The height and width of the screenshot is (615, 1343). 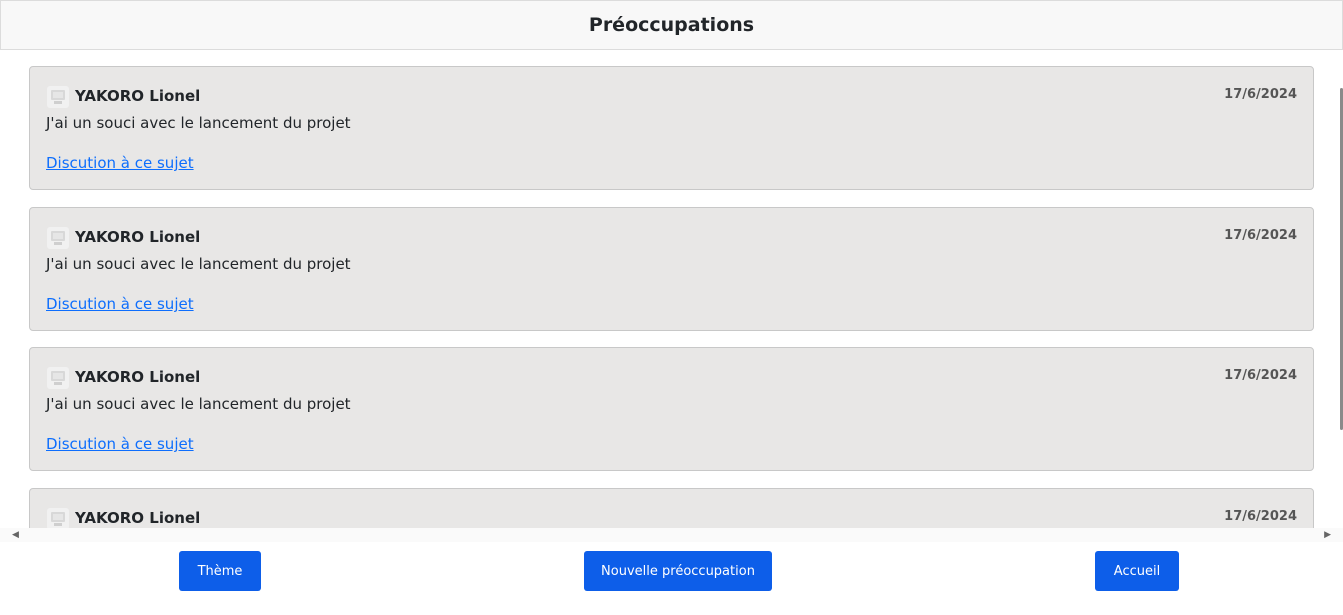 I want to click on scroll-right-arrow-icon: ▶, so click(x=1327, y=535).